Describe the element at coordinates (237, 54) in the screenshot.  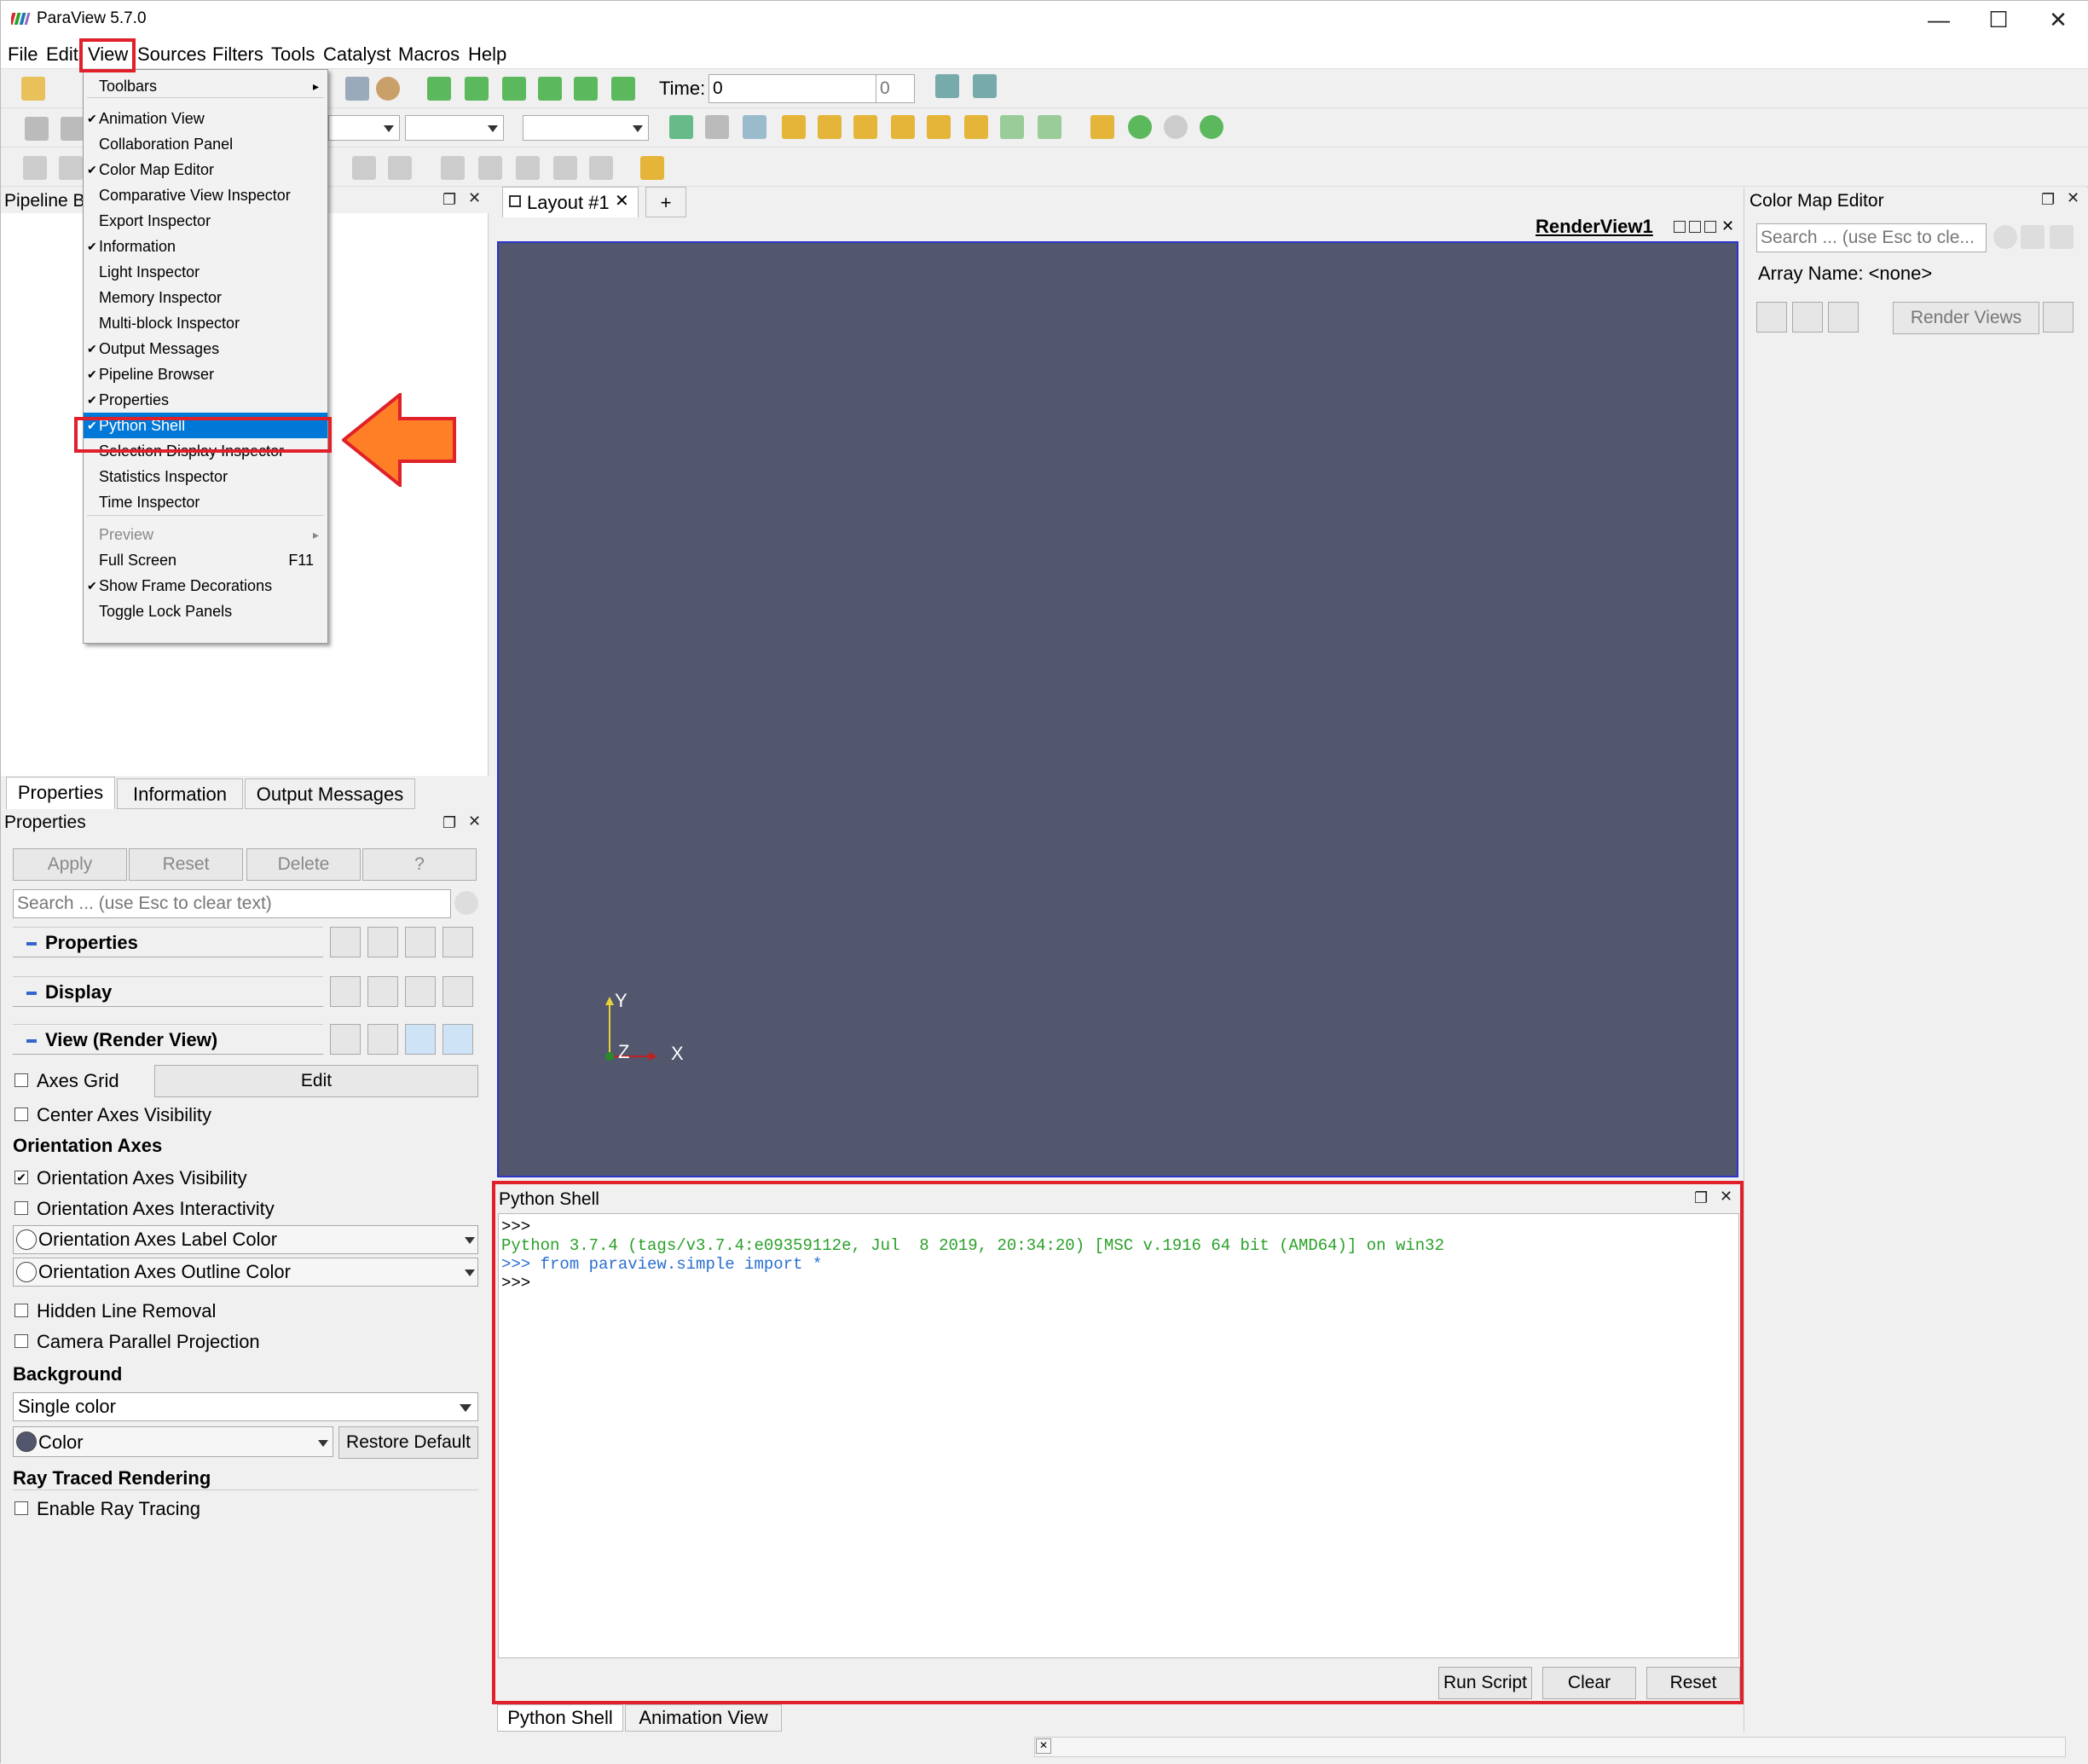
I see `menu-filters: Filters` at that location.